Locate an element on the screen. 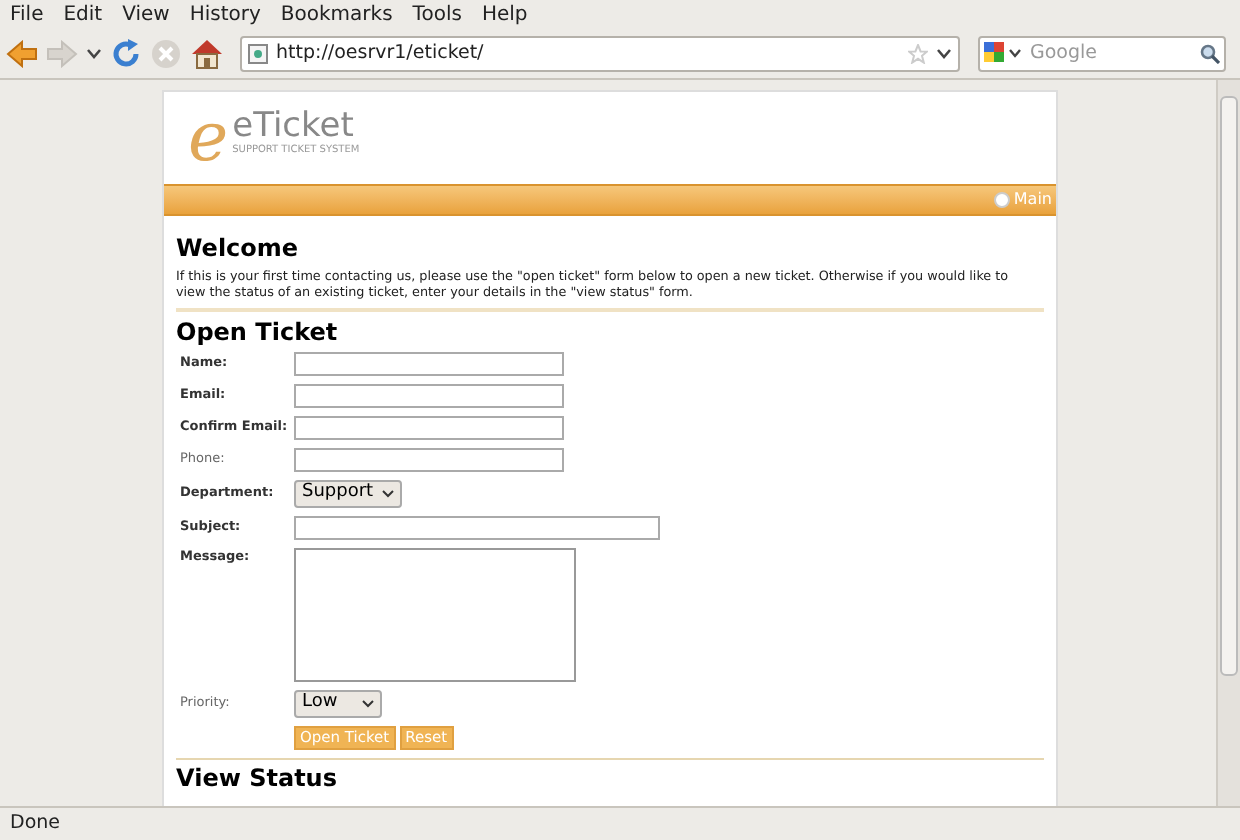 The height and width of the screenshot is (840, 1240). stop-icon is located at coordinates (166, 54).